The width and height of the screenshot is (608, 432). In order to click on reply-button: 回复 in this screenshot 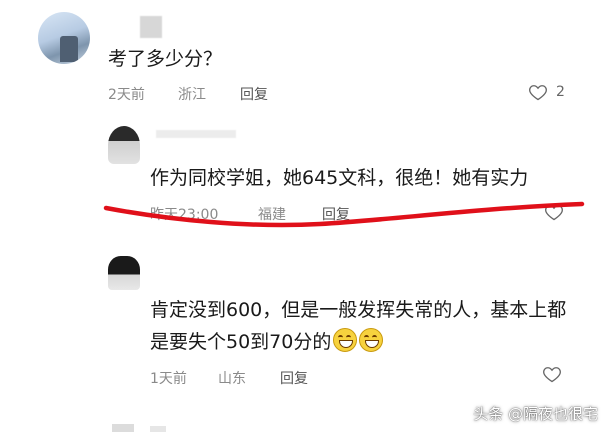, I will do `click(294, 378)`.